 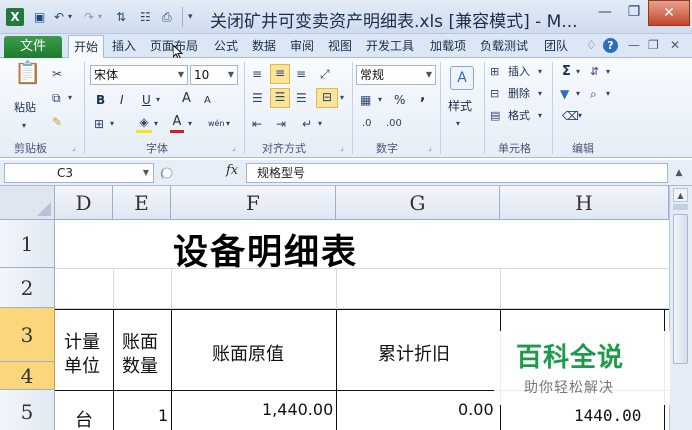 What do you see at coordinates (679, 173) in the screenshot?
I see `expand-formula-bar-icon: ▲` at bounding box center [679, 173].